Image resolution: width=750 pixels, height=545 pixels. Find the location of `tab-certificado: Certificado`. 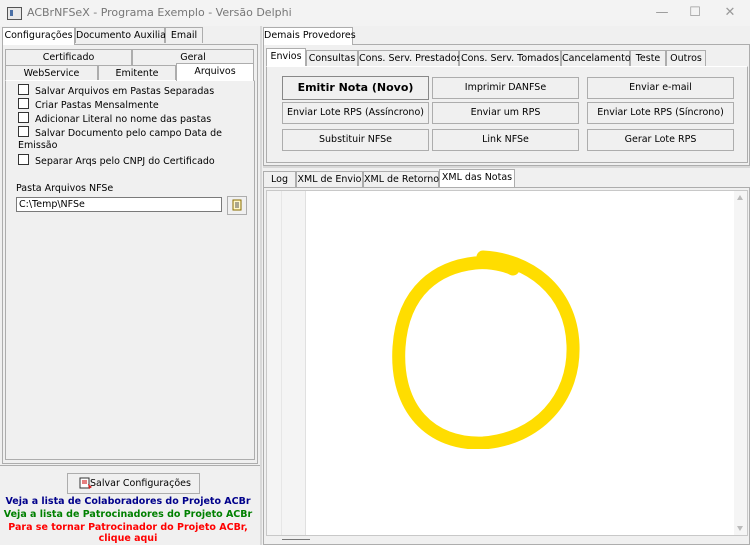

tab-certificado: Certificado is located at coordinates (68, 57).